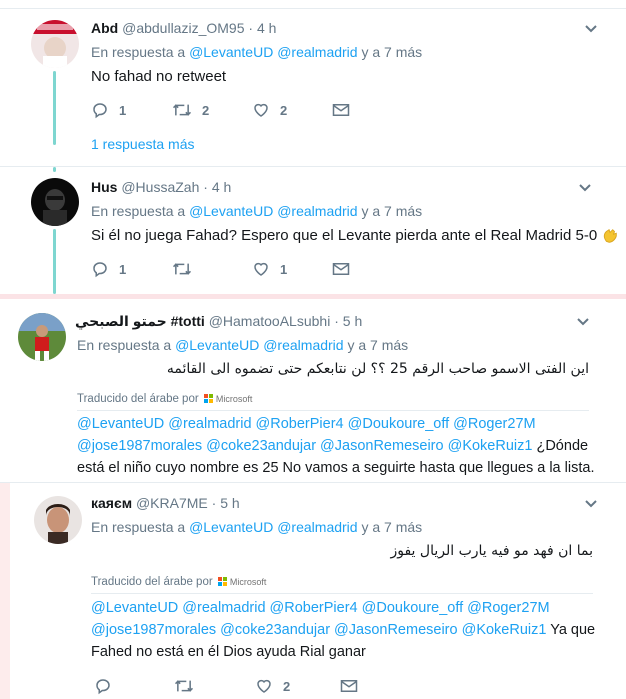 This screenshot has width=626, height=699. I want to click on tweet-actions: 1 1, so click(221, 269).